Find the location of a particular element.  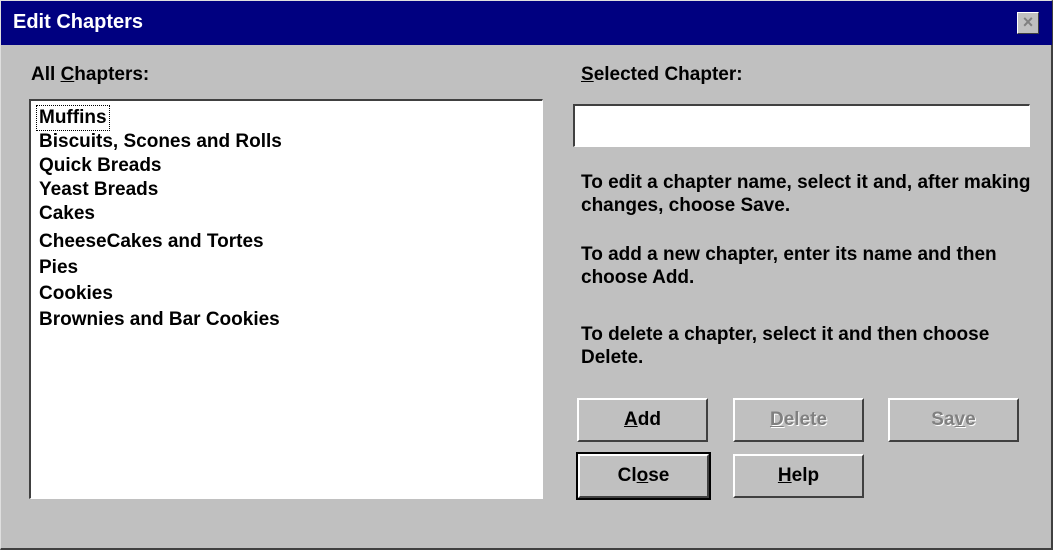

list-item: Pies is located at coordinates (58, 268).